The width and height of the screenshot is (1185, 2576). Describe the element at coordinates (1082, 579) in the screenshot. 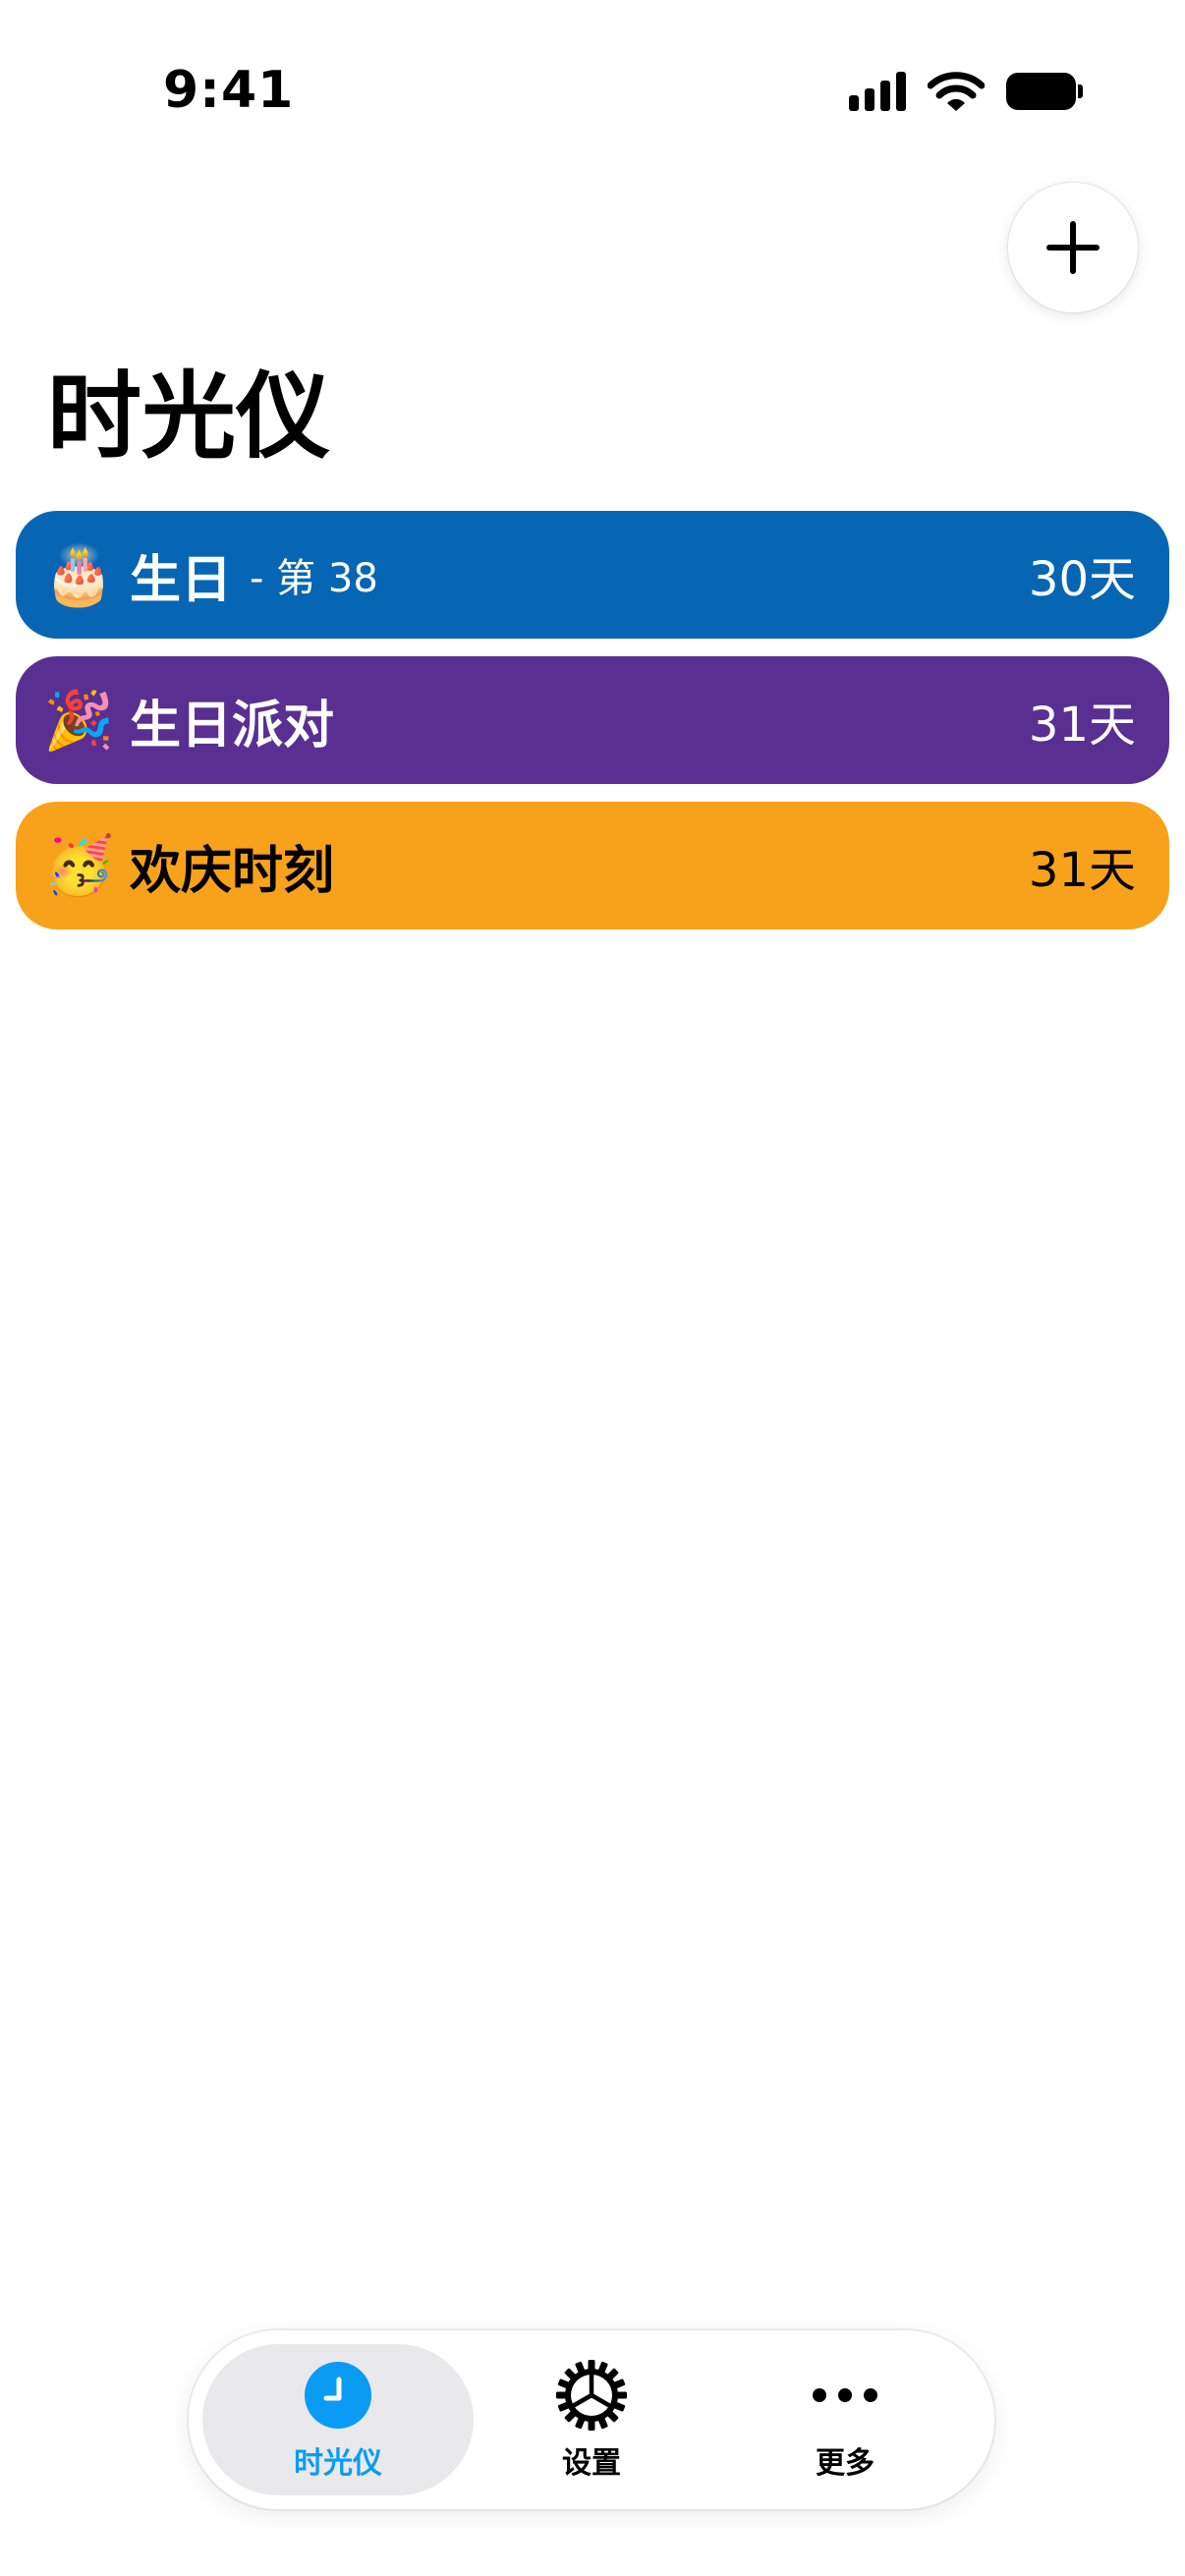

I see `event-days-remaining: 30天` at that location.